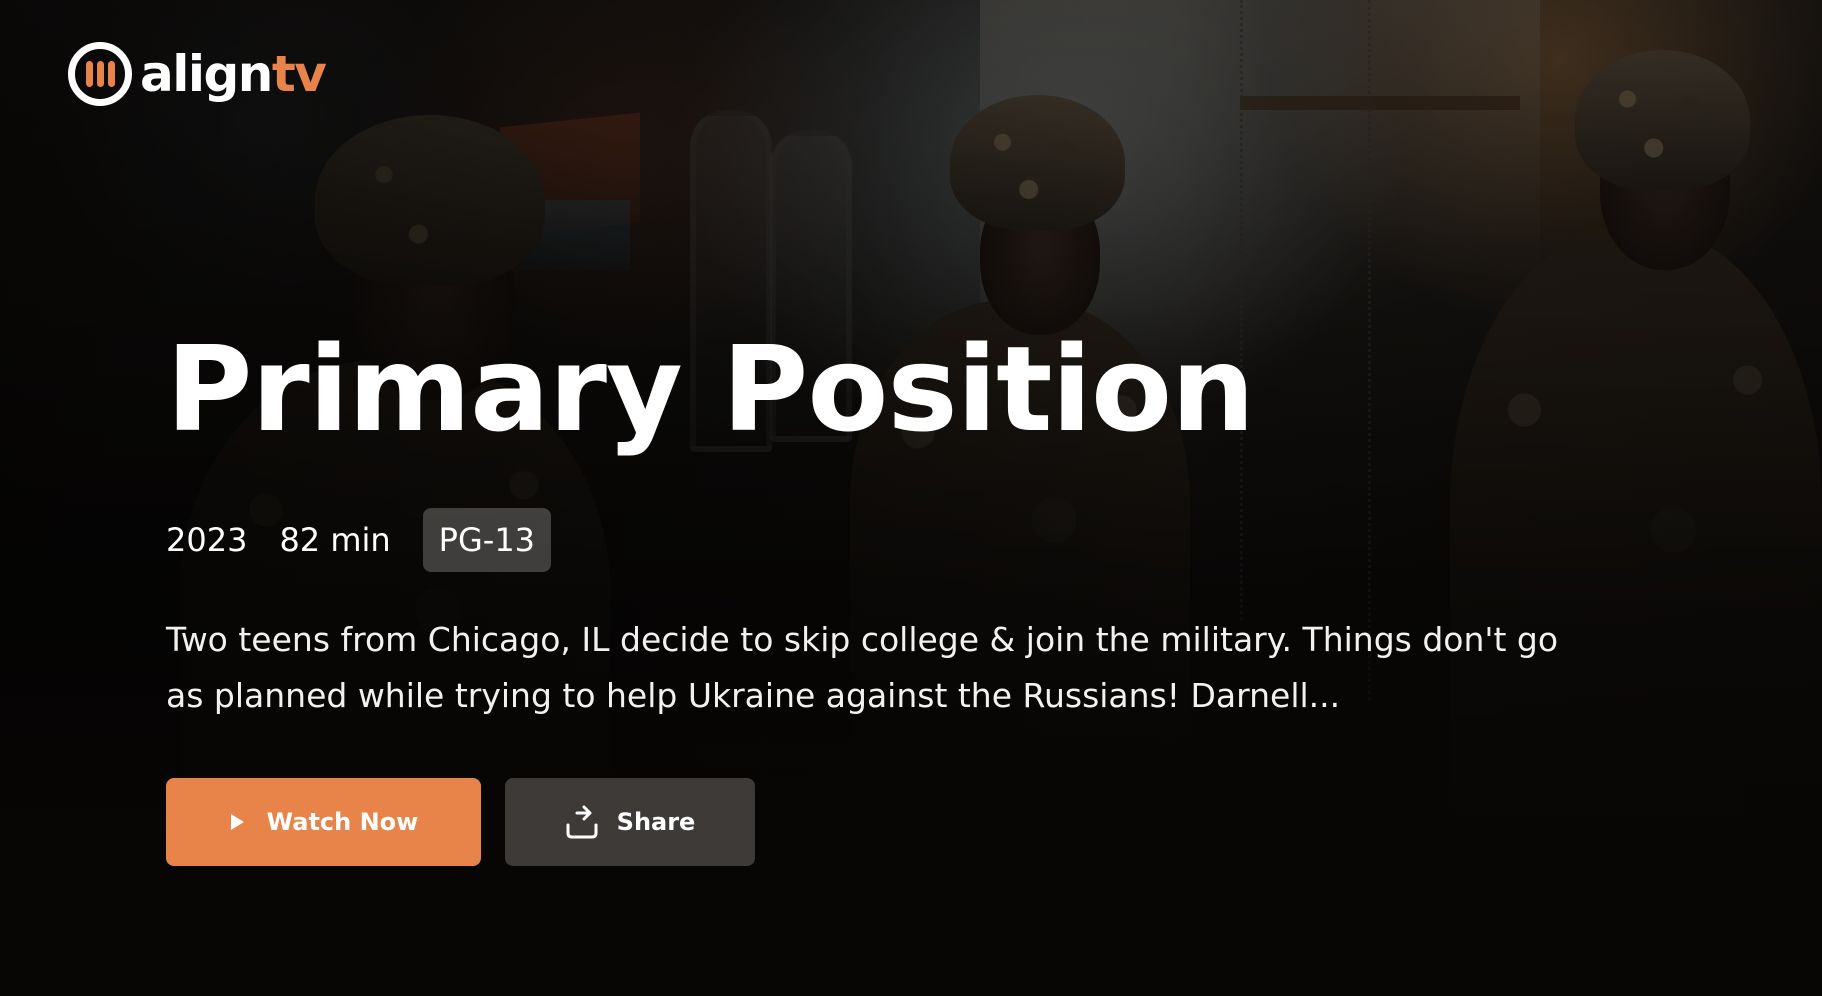 The height and width of the screenshot is (996, 1822). I want to click on share-label: Share, so click(656, 822).